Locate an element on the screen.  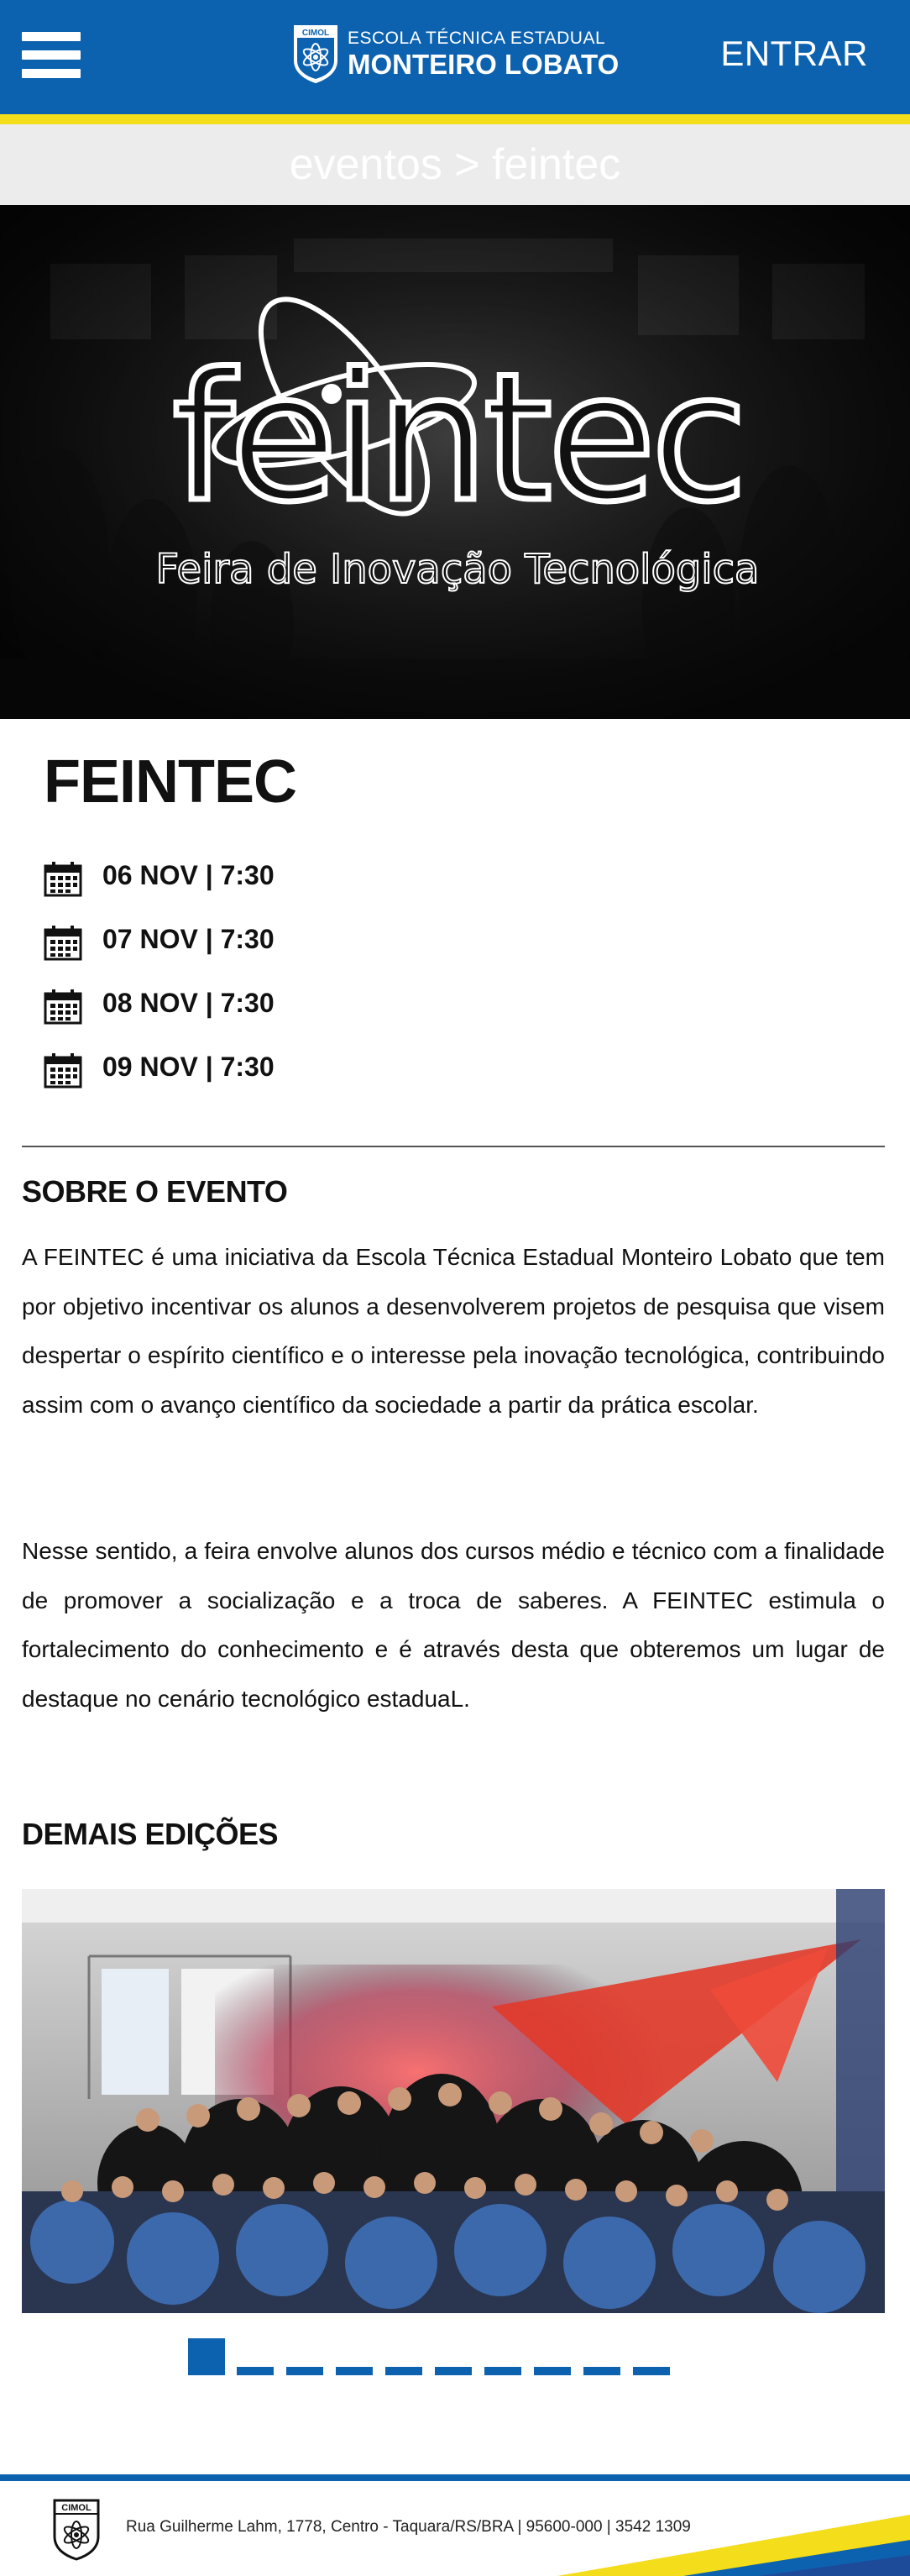
feintec-logo: feintec Feira de Inovação Tecnológica is located at coordinates (457, 445).